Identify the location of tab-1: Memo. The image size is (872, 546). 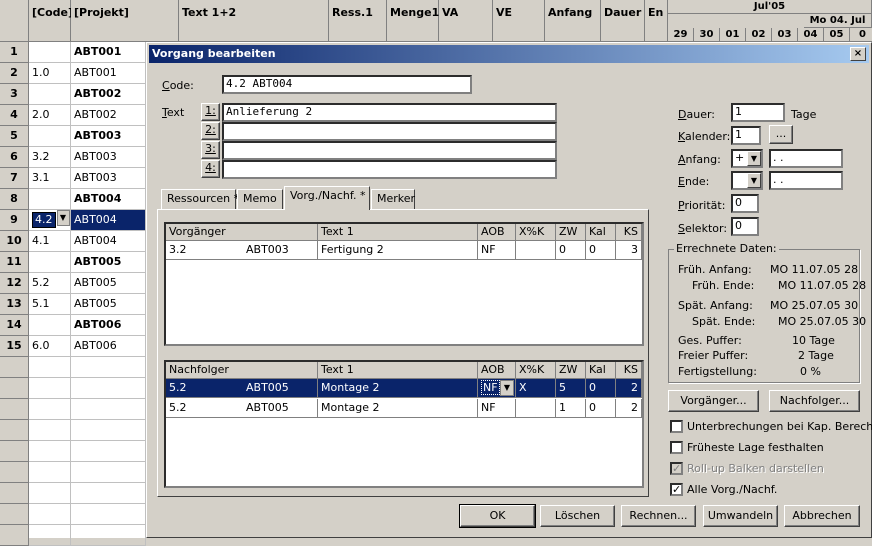
(260, 199).